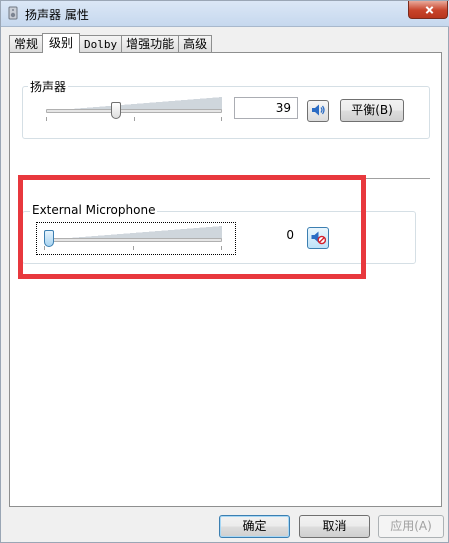 The height and width of the screenshot is (543, 449). What do you see at coordinates (428, 10) in the screenshot?
I see `close-button` at bounding box center [428, 10].